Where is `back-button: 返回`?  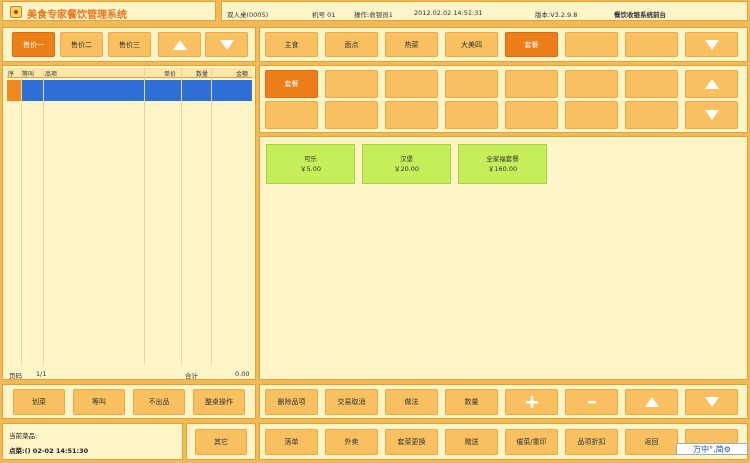
back-button: 返回 is located at coordinates (651, 442).